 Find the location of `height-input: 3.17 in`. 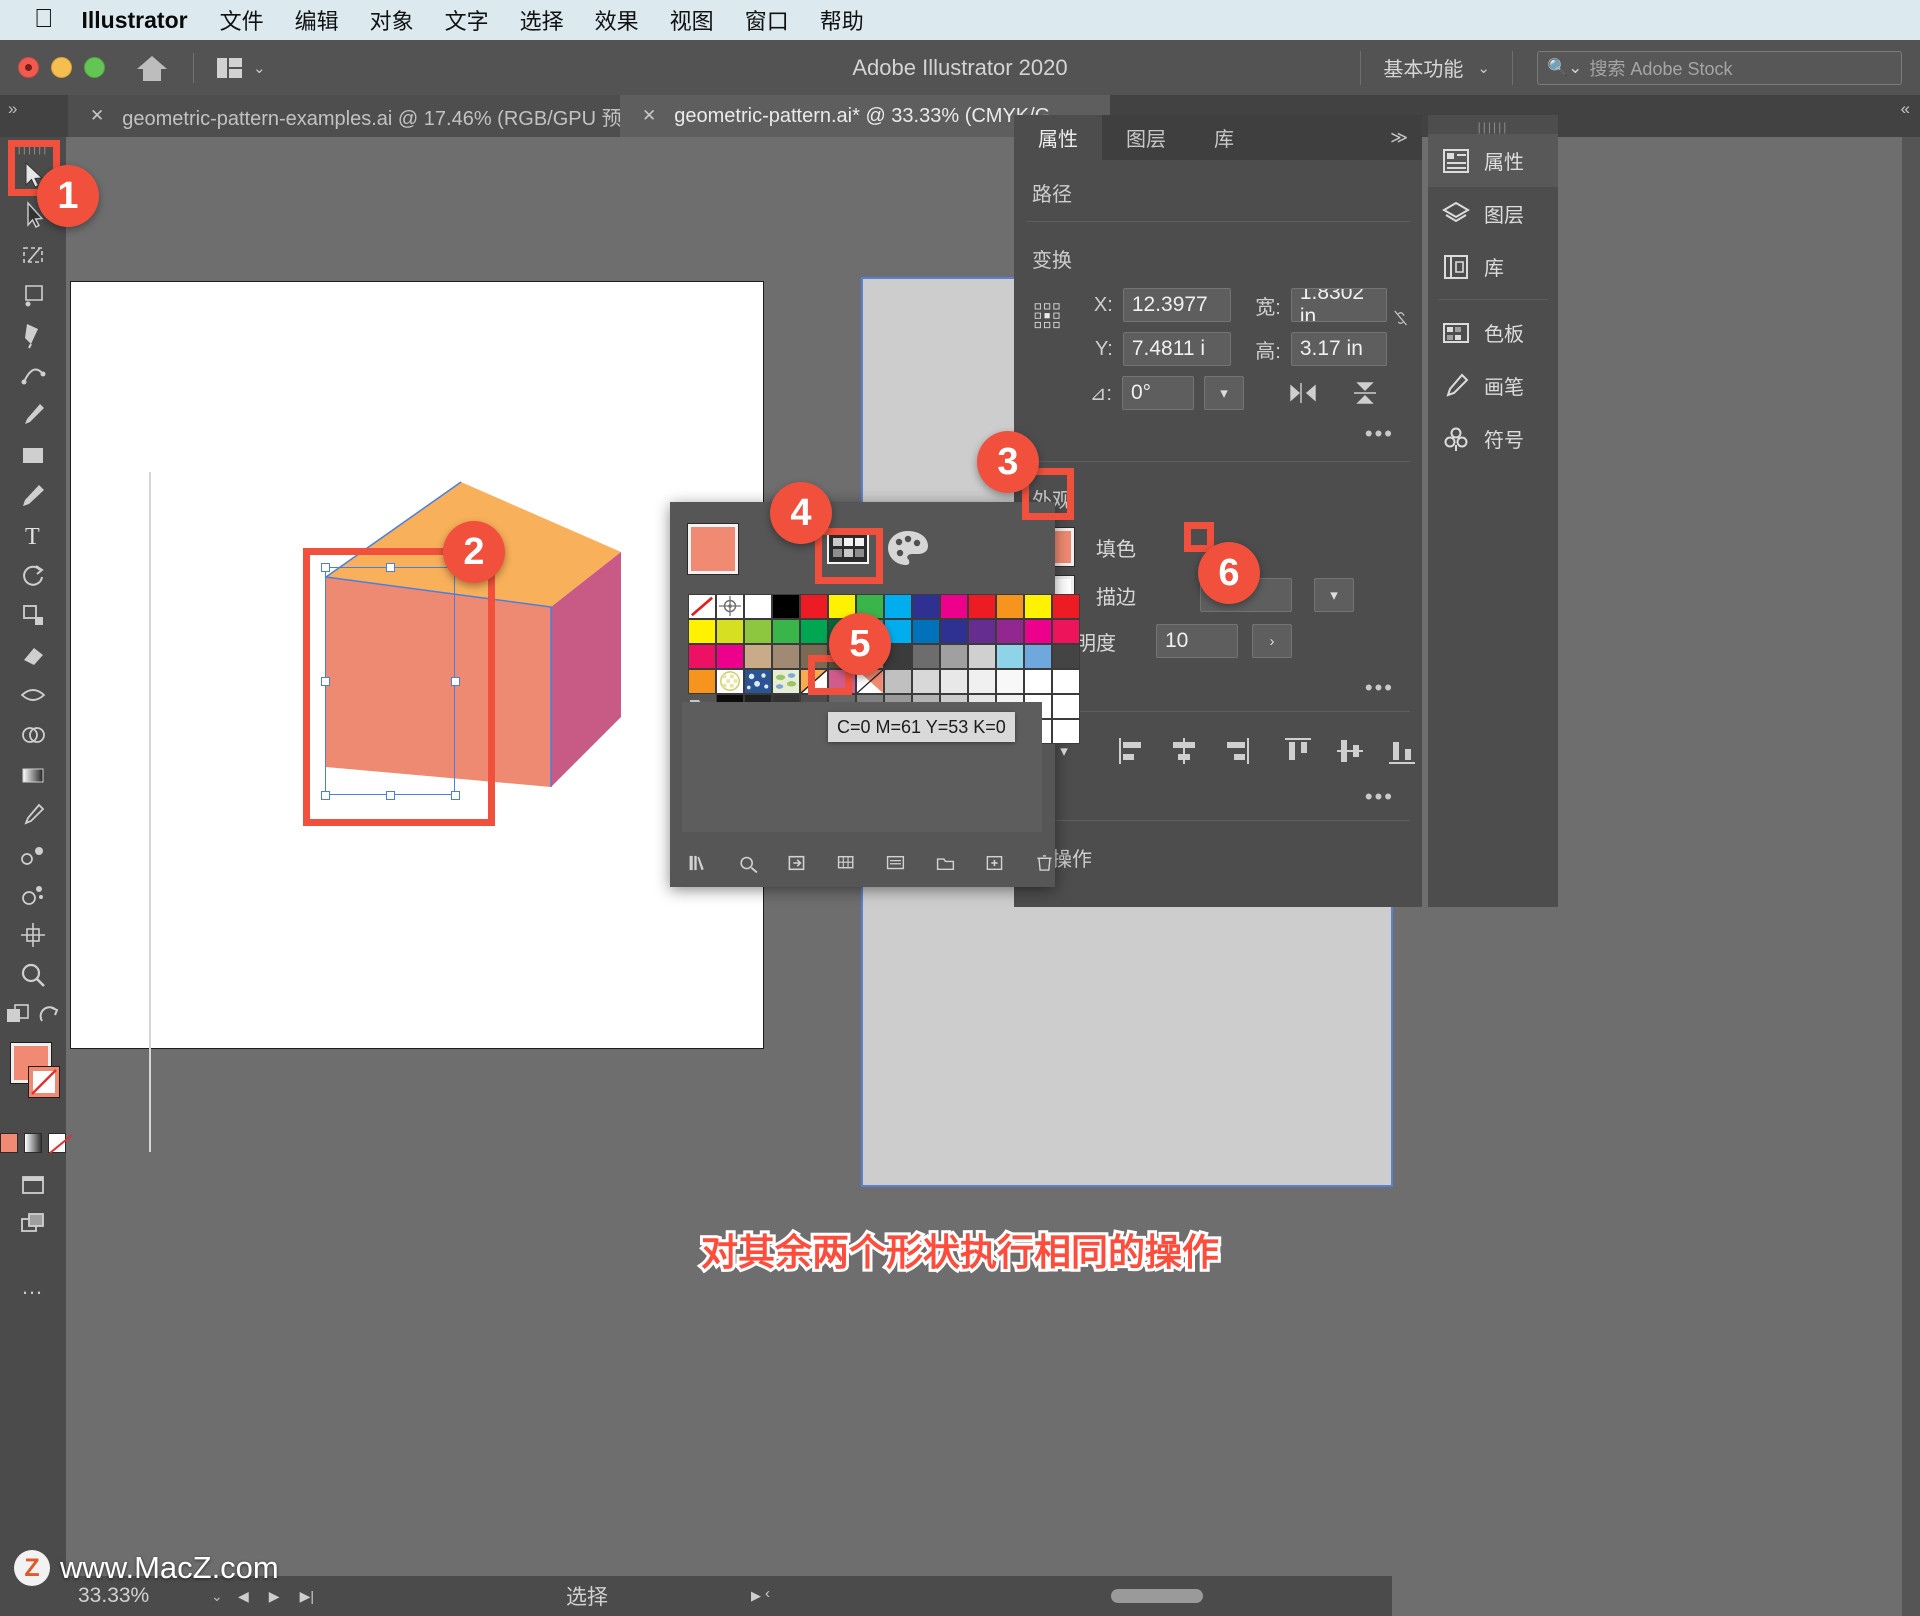

height-input: 3.17 in is located at coordinates (1338, 349).